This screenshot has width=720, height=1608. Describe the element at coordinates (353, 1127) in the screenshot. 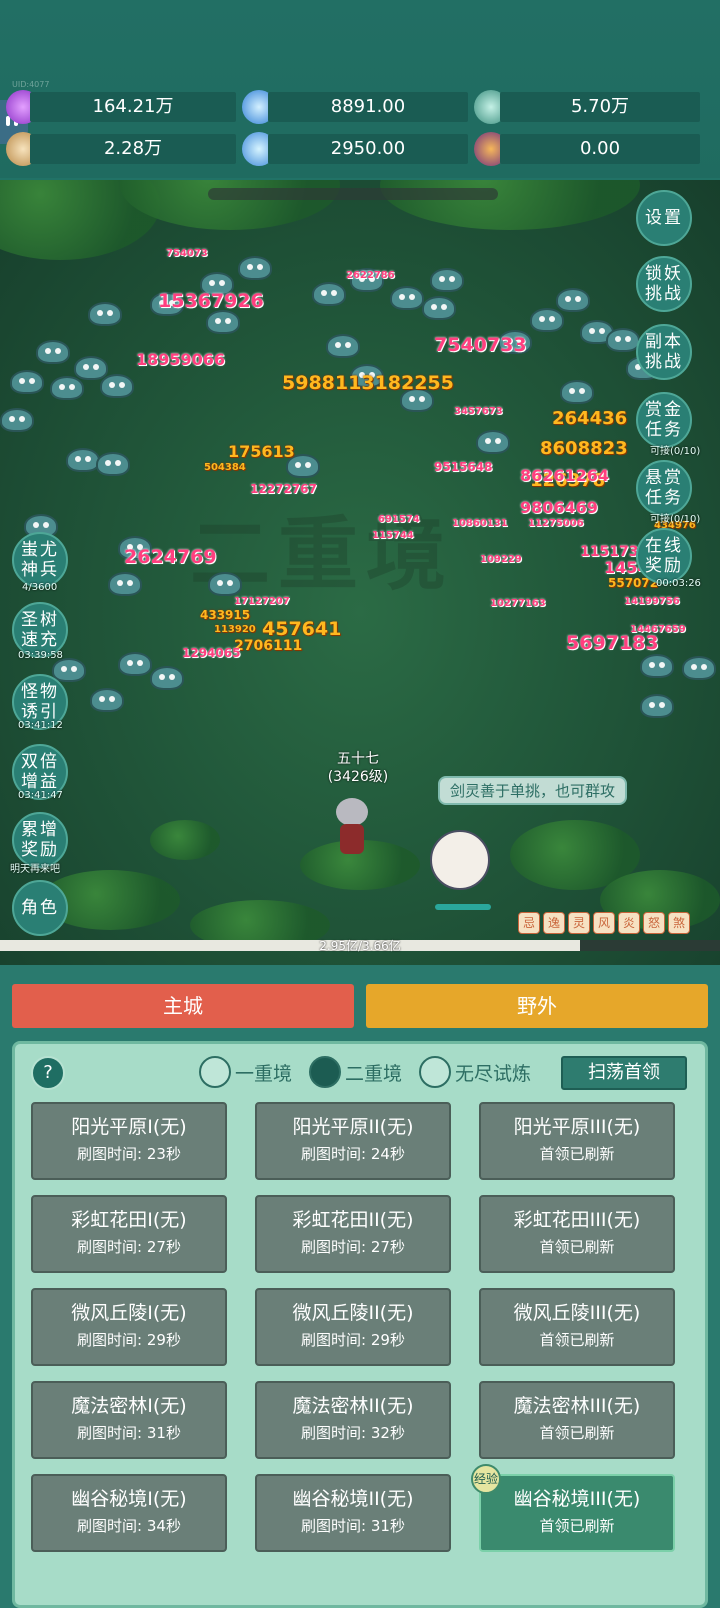

I see `stage-name: 阳光平原II(无)` at that location.